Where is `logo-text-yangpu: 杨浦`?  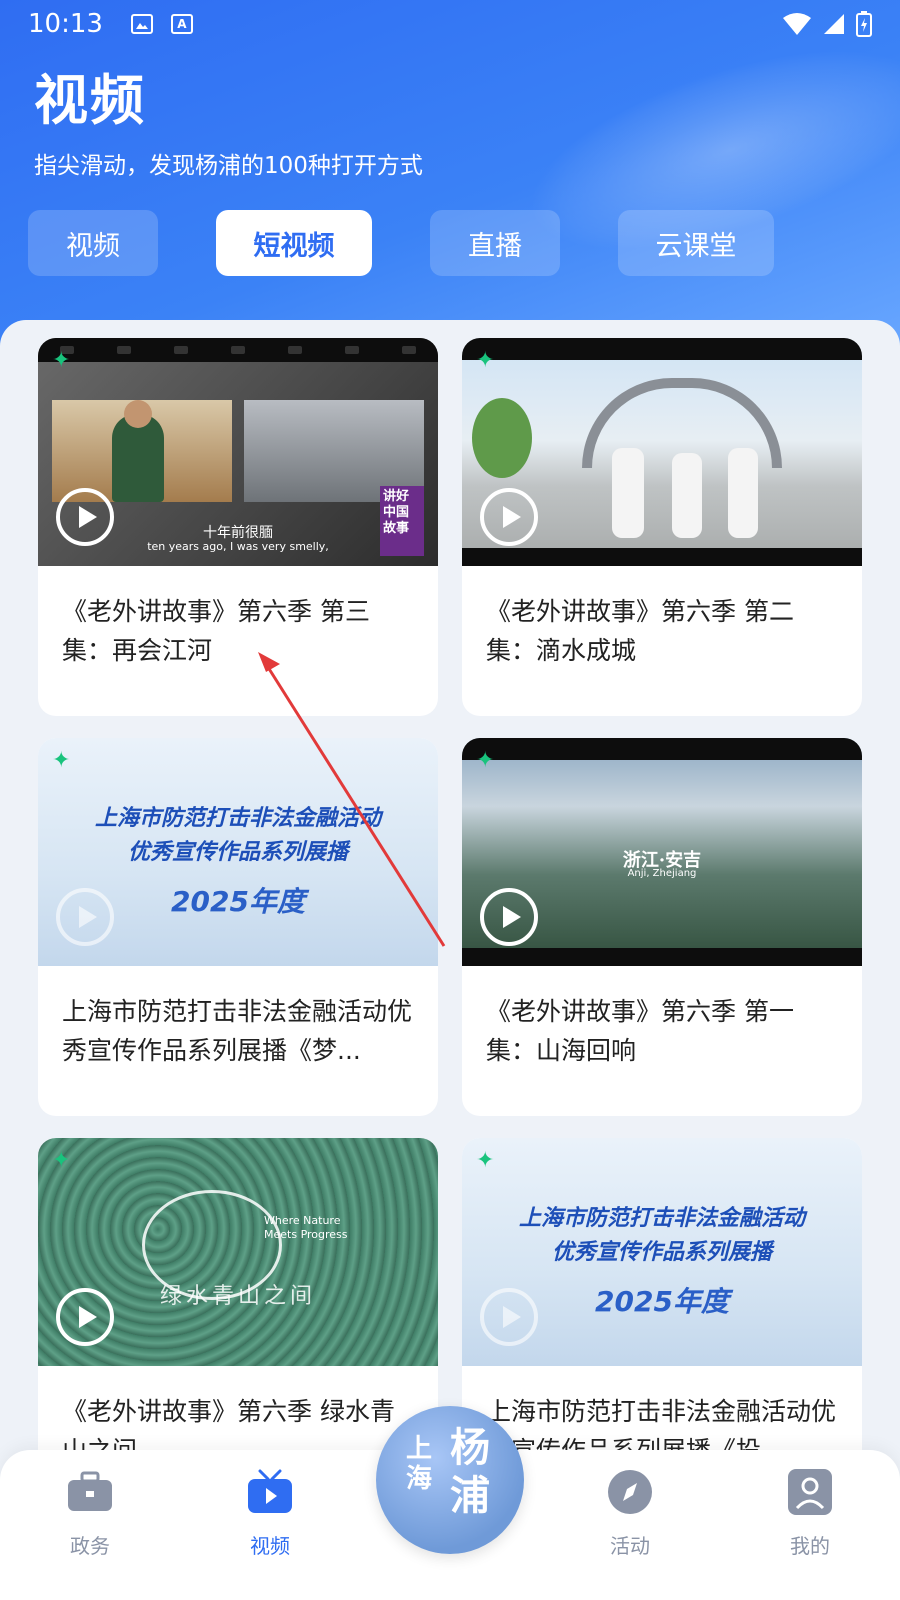
logo-text-yangpu: 杨浦 is located at coordinates (470, 1471).